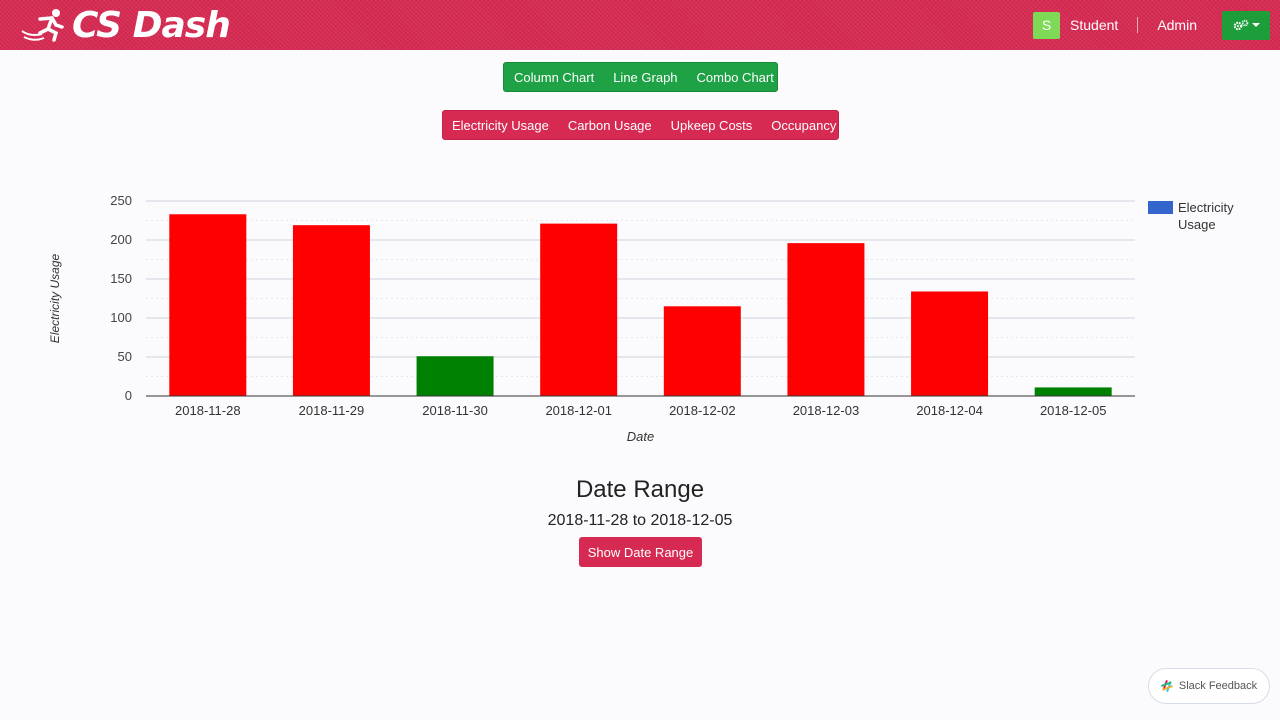  Describe the element at coordinates (640, 436) in the screenshot. I see `x-axis-title: Date` at that location.